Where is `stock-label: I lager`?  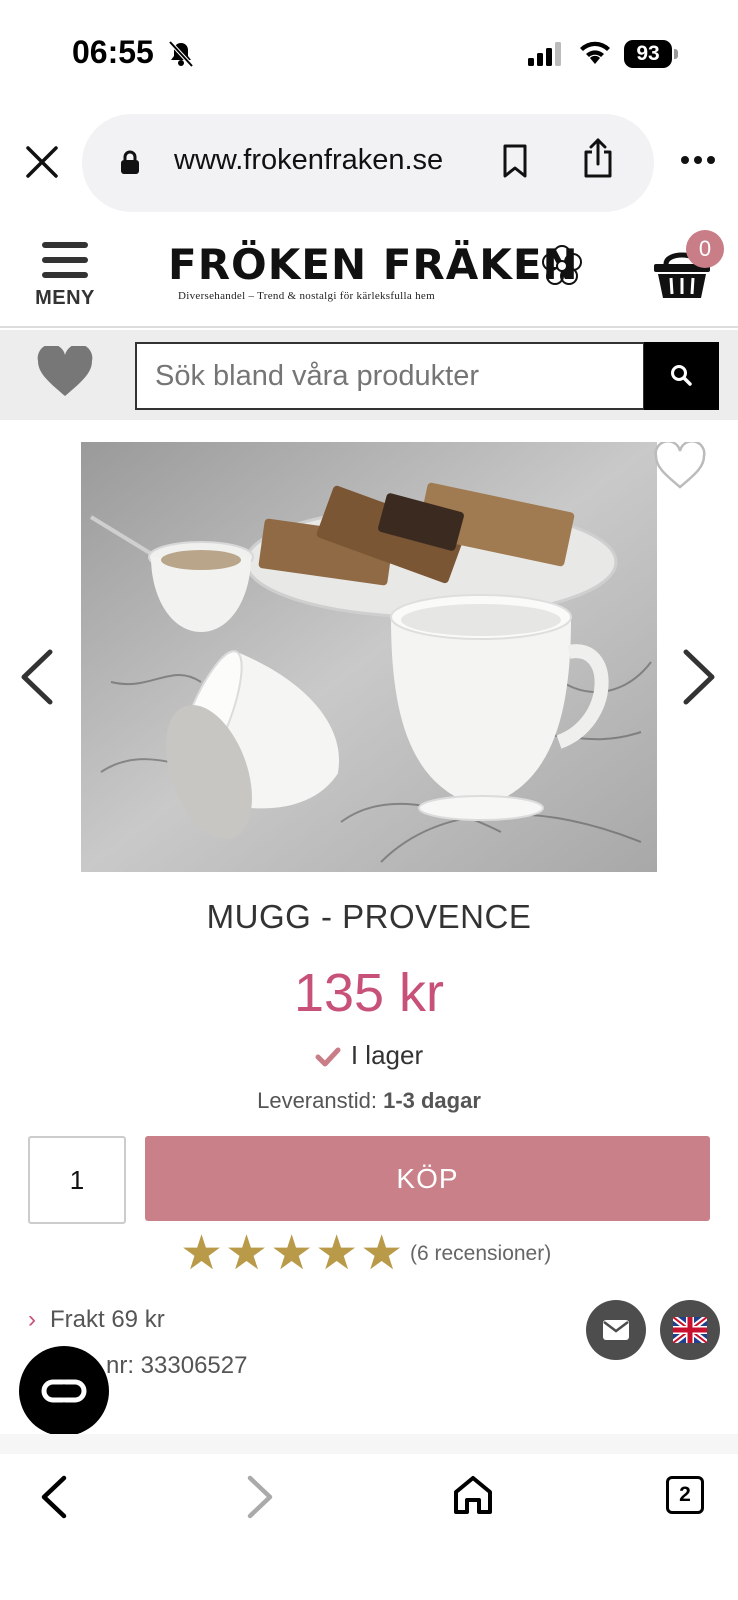
stock-label: I lager is located at coordinates (387, 1055).